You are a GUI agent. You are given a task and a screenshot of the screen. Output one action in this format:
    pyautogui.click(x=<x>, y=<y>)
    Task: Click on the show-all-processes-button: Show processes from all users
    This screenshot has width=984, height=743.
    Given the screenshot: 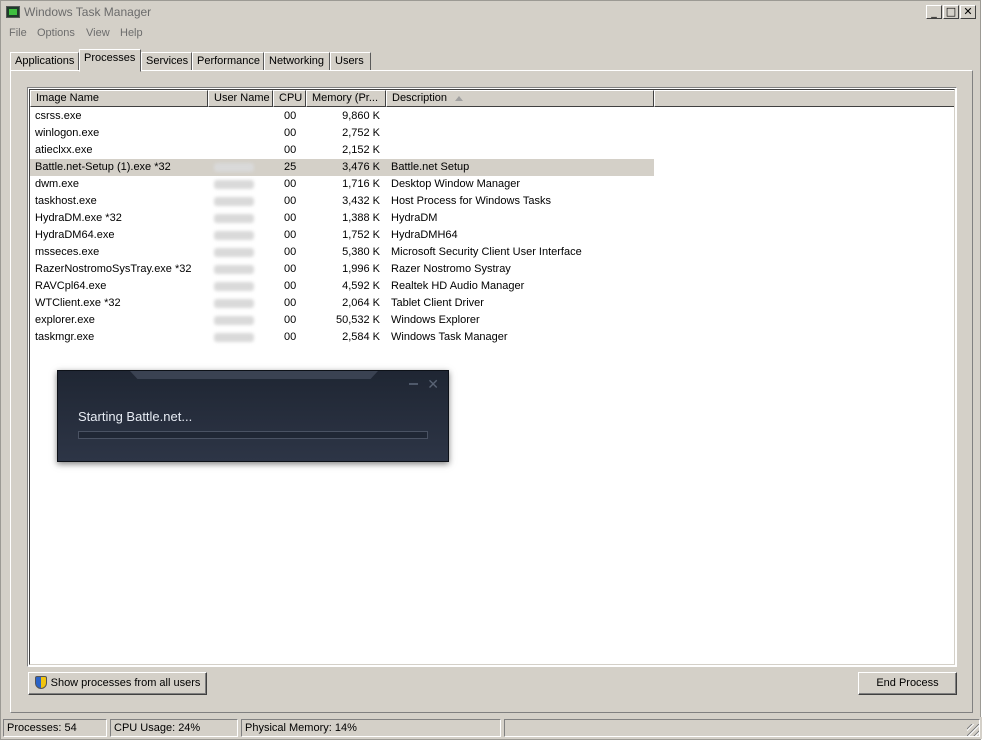 What is the action you would take?
    pyautogui.click(x=117, y=683)
    